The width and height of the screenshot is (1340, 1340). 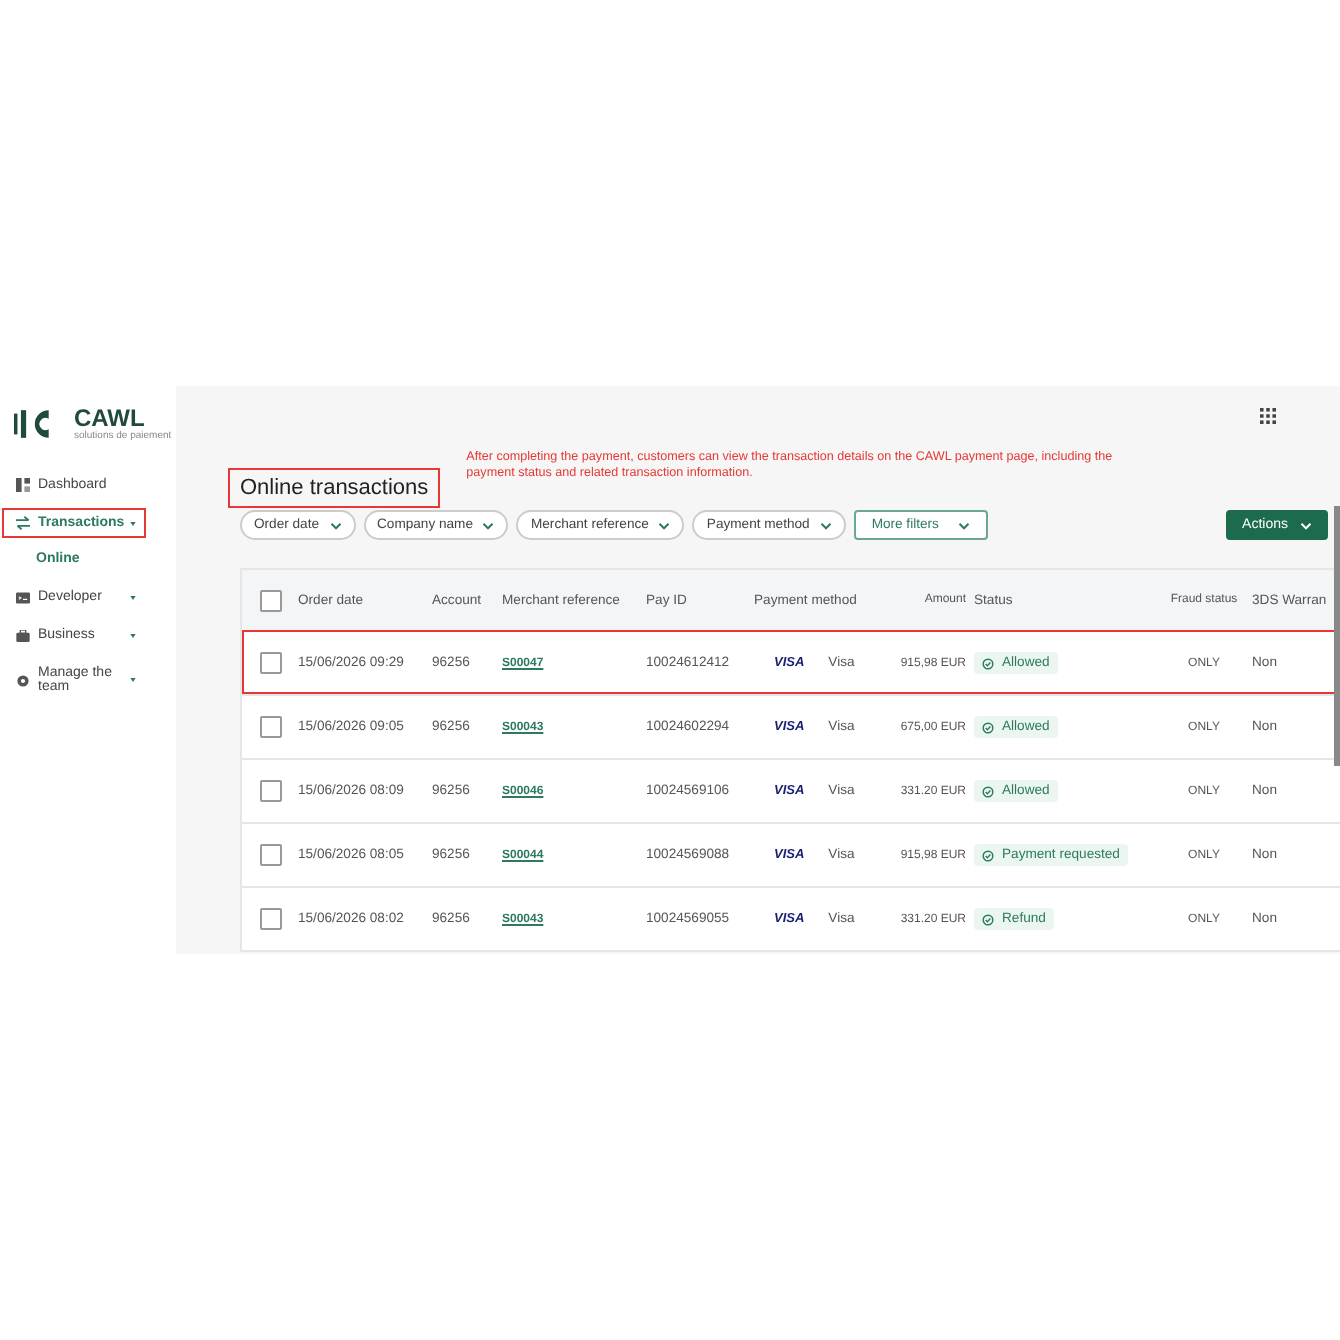 What do you see at coordinates (23, 680) in the screenshot?
I see `settings-icon` at bounding box center [23, 680].